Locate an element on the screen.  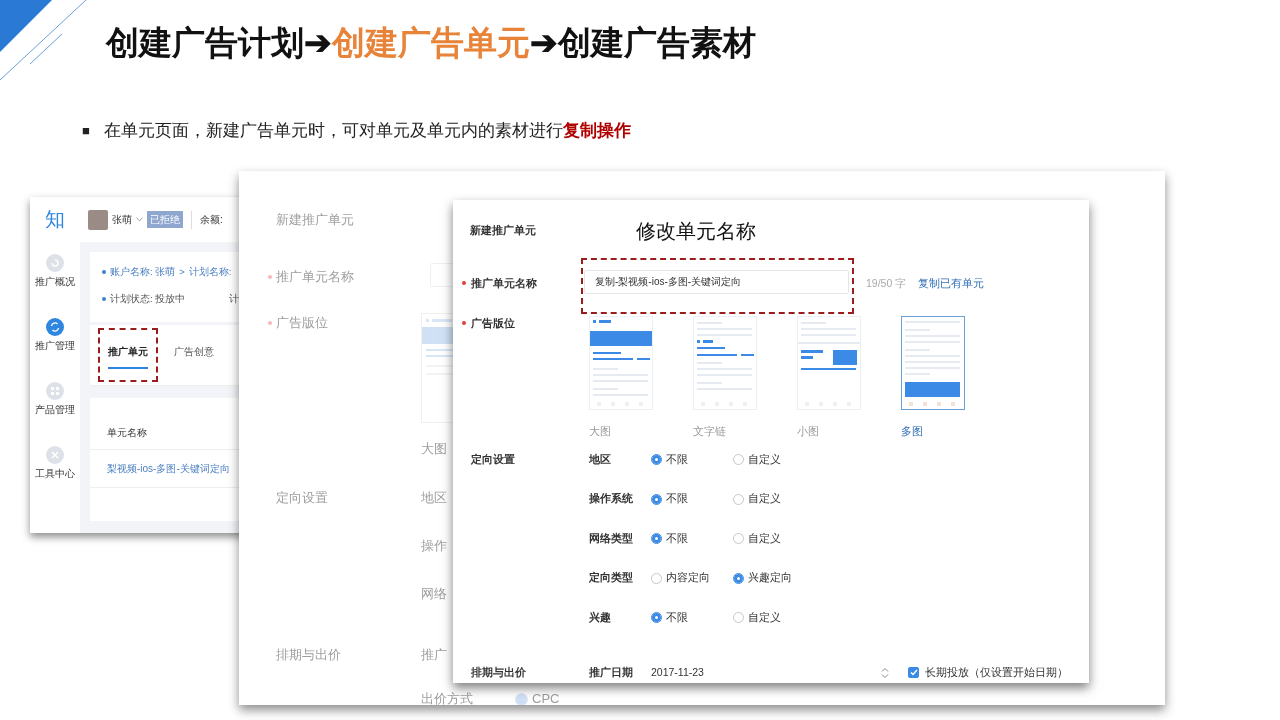
annotation-text: 修改单元名称 is located at coordinates (696, 231).